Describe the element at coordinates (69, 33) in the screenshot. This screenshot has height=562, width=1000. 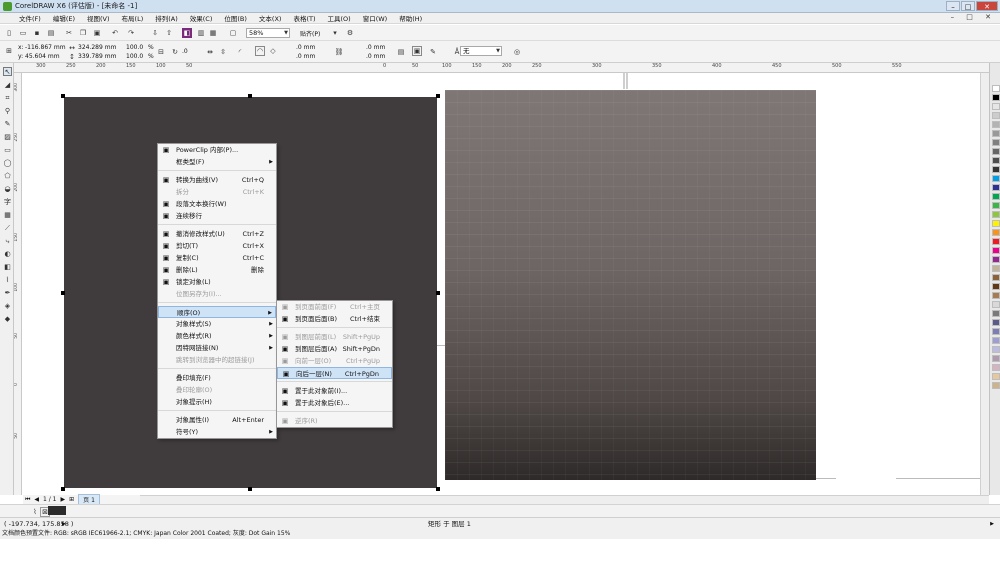
I see `cut-icon: ✂` at that location.